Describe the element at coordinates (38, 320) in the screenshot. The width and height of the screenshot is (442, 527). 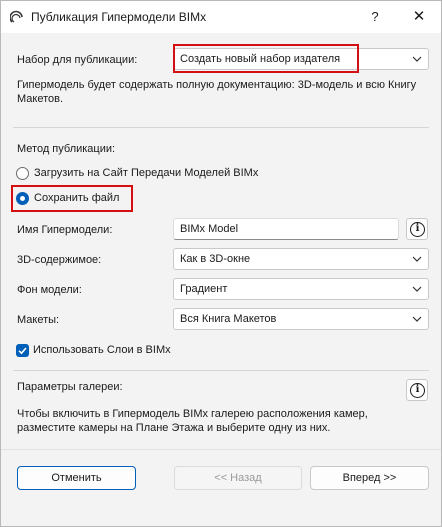
I see `layouts-label: Макеты:` at that location.